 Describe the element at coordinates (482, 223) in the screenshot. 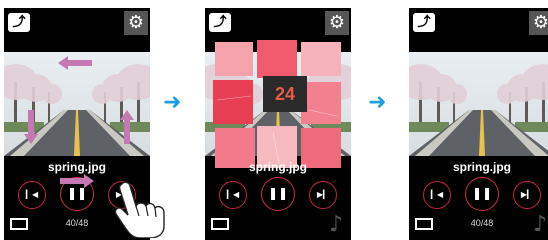

I see `photo-counter: 40/48` at that location.